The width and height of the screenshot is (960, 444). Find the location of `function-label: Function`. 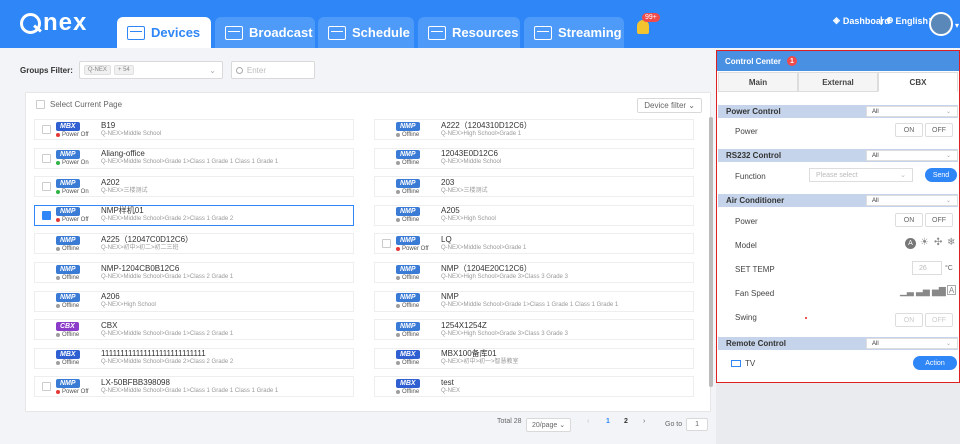

function-label: Function is located at coordinates (750, 176).